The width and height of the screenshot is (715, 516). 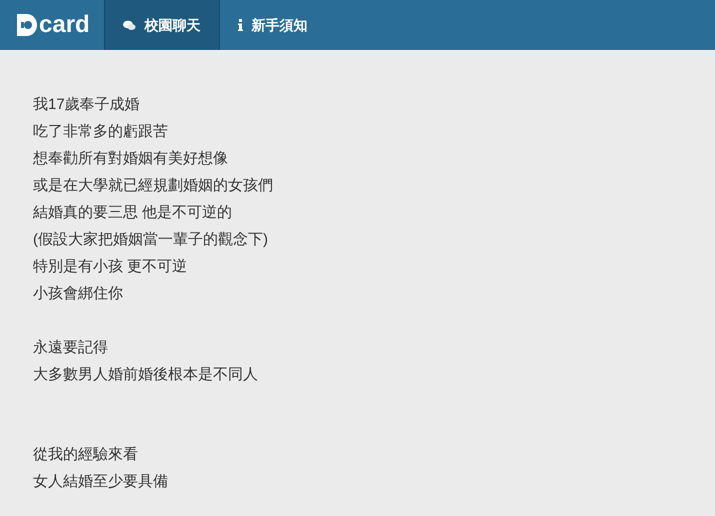 What do you see at coordinates (150, 240) in the screenshot?
I see `post-line: (假設大家把婚姻當一輩子的觀念下)` at bounding box center [150, 240].